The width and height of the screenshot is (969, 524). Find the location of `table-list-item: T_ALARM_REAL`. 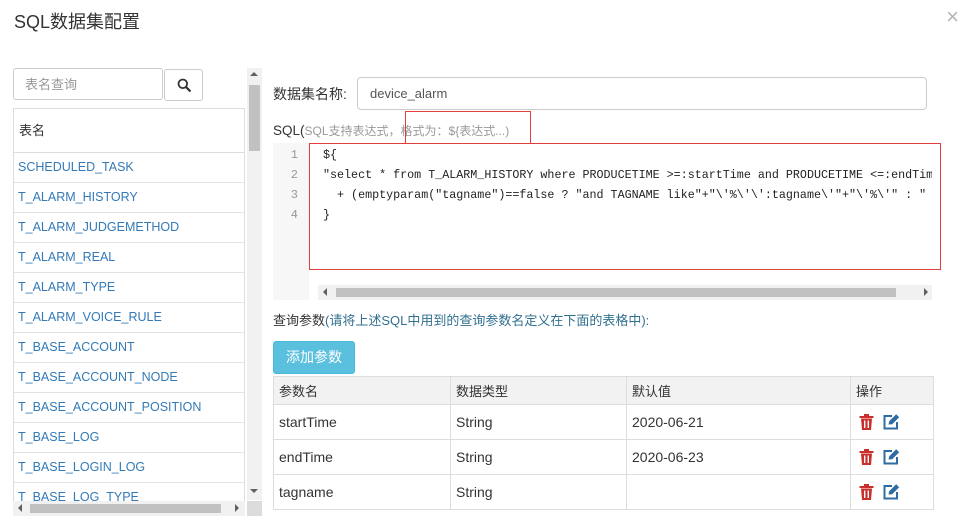

table-list-item: T_ALARM_REAL is located at coordinates (129, 258).